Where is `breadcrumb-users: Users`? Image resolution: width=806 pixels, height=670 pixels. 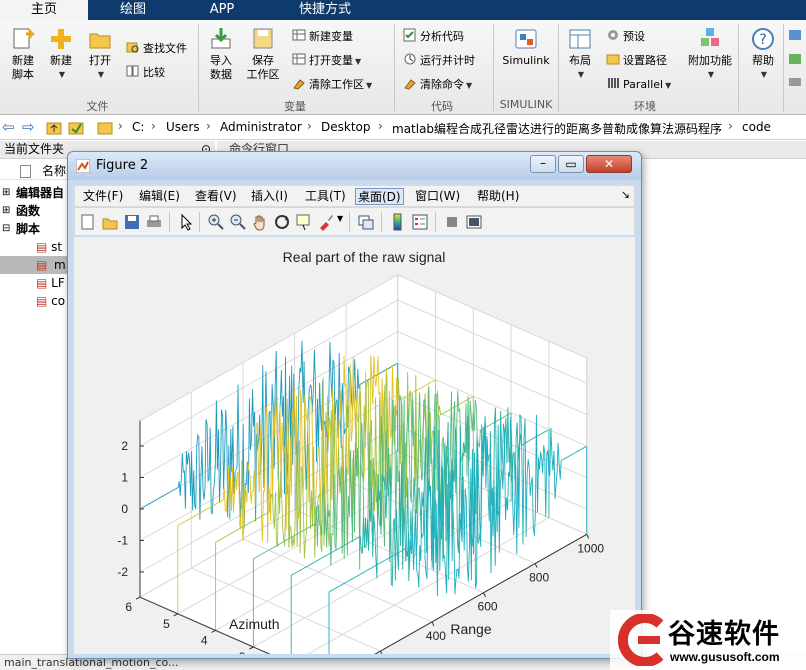
breadcrumb-users: Users is located at coordinates (183, 127).